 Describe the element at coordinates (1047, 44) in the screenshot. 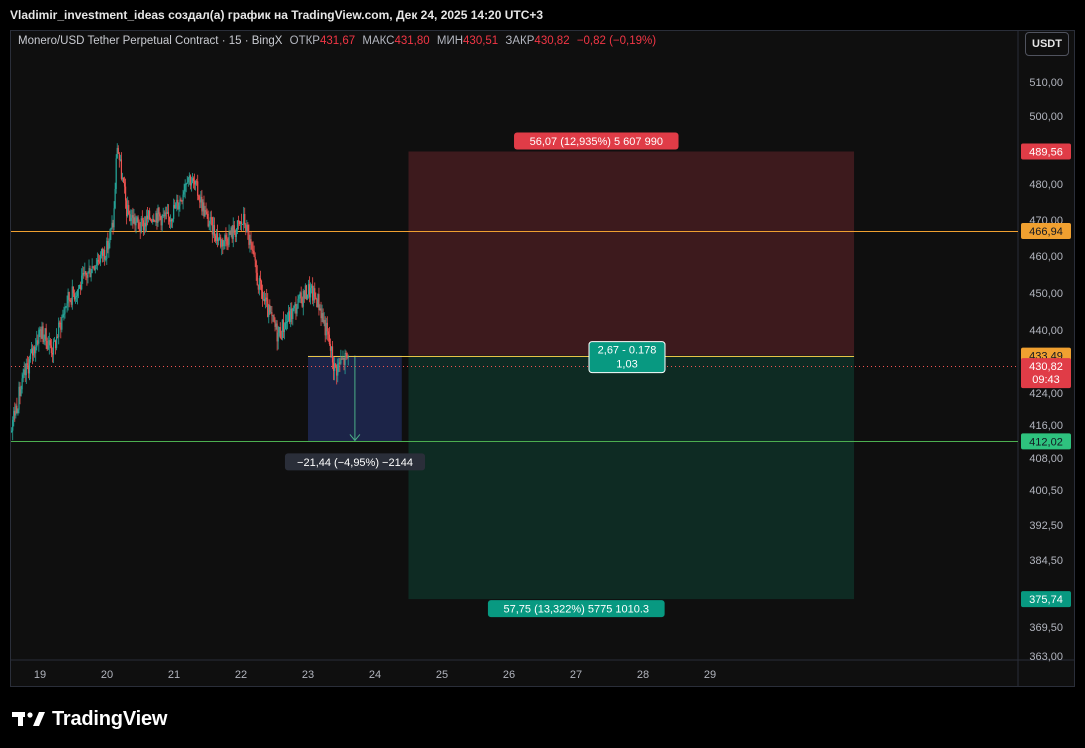

I see `currency-button: USDT` at that location.